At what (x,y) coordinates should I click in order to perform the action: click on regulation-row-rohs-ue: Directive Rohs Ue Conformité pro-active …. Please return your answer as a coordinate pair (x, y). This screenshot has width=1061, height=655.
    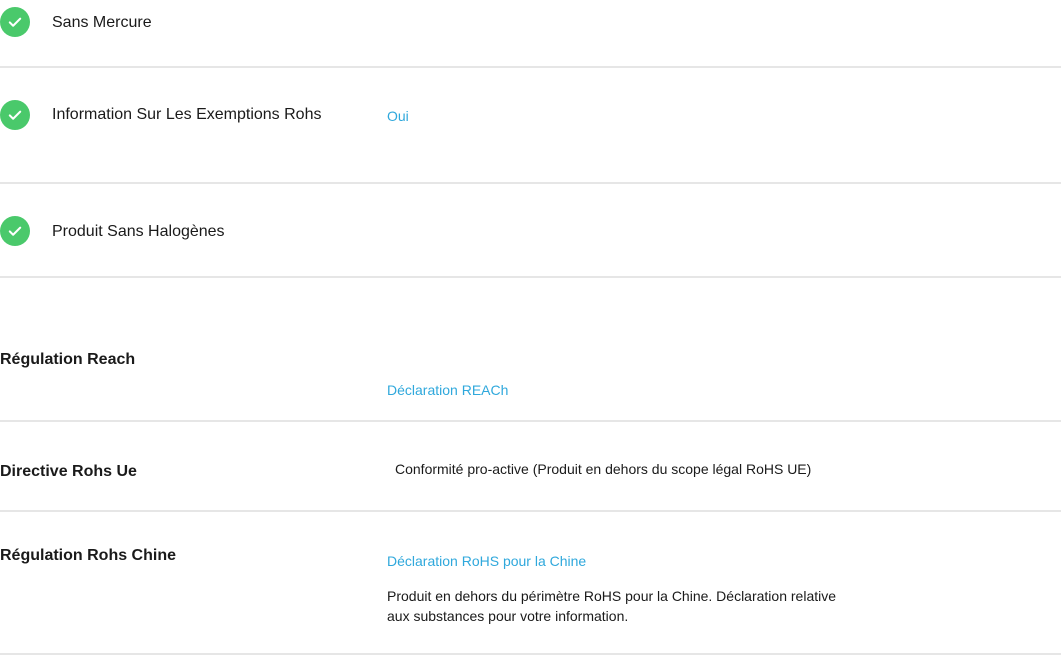
    Looking at the image, I should click on (530, 466).